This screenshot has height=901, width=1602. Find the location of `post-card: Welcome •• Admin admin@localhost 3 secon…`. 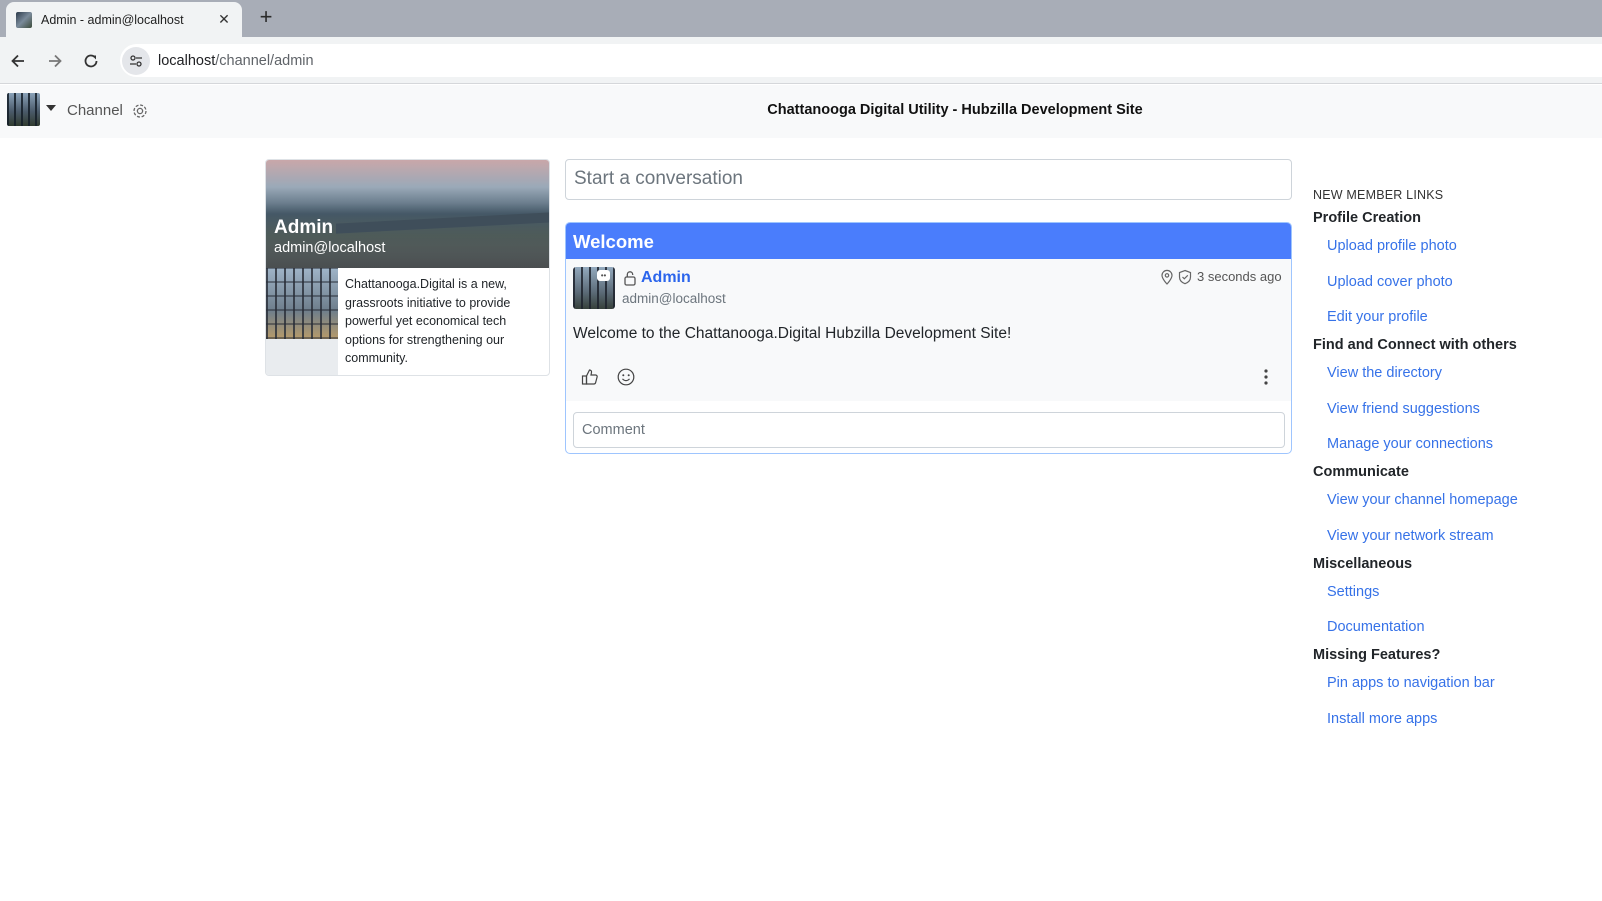

post-card: Welcome •• Admin admin@localhost 3 secon… is located at coordinates (928, 338).